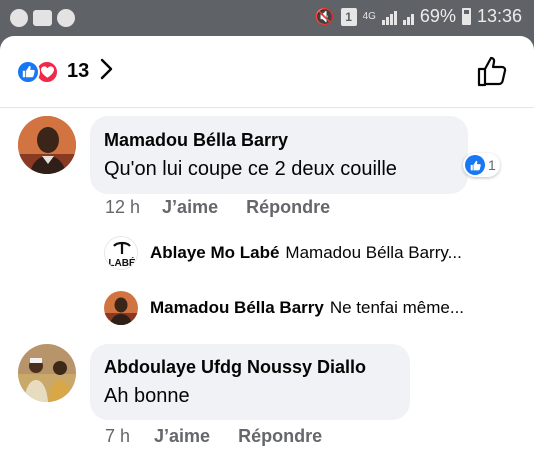 Image resolution: width=534 pixels, height=462 pixels. Describe the element at coordinates (267, 18) in the screenshot. I see `status-bar: 🔇 1 4G 69% 13:36` at that location.